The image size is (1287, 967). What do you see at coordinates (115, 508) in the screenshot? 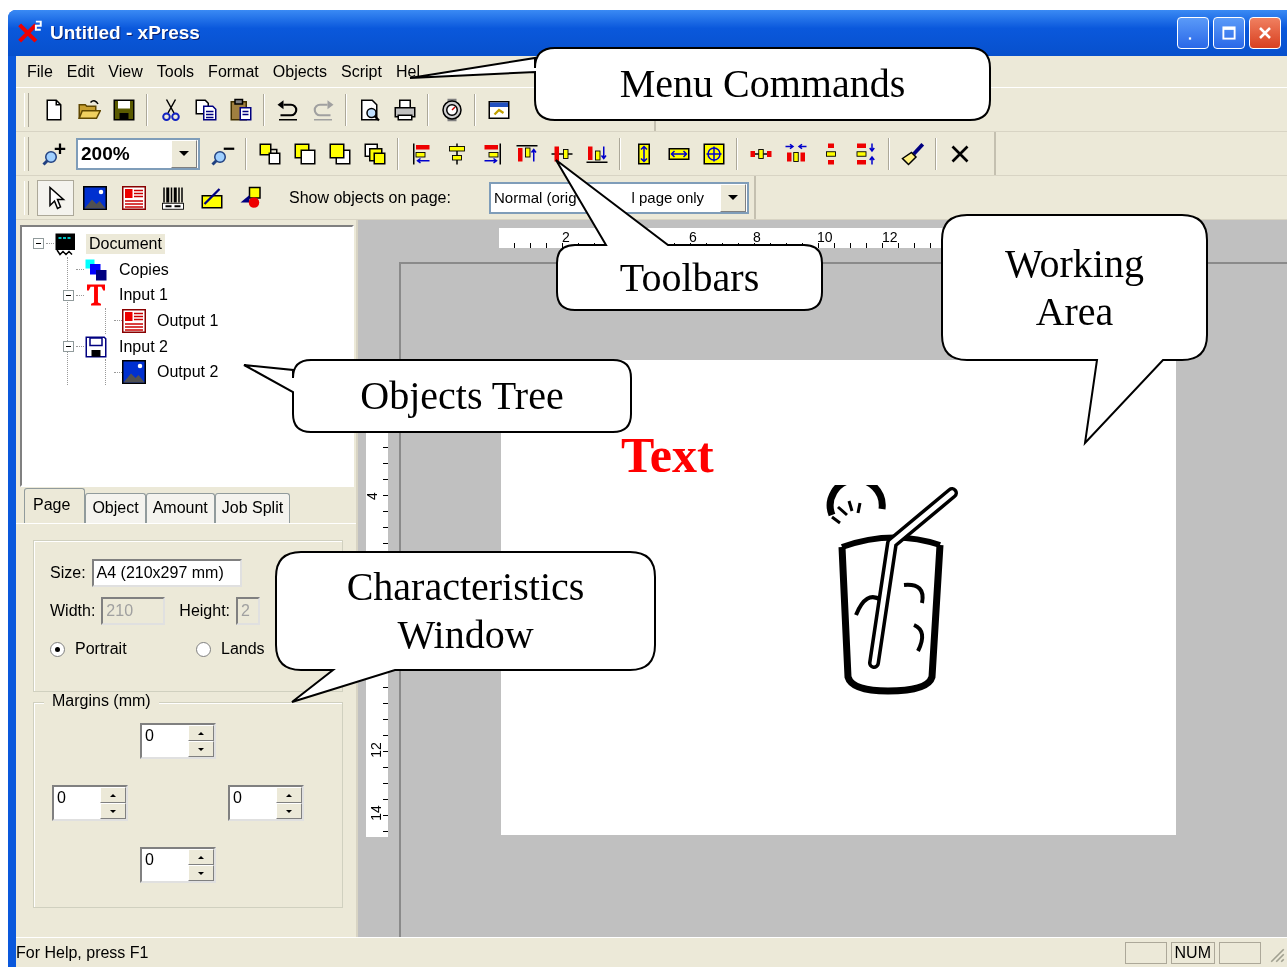
I see `tab: Object` at bounding box center [115, 508].